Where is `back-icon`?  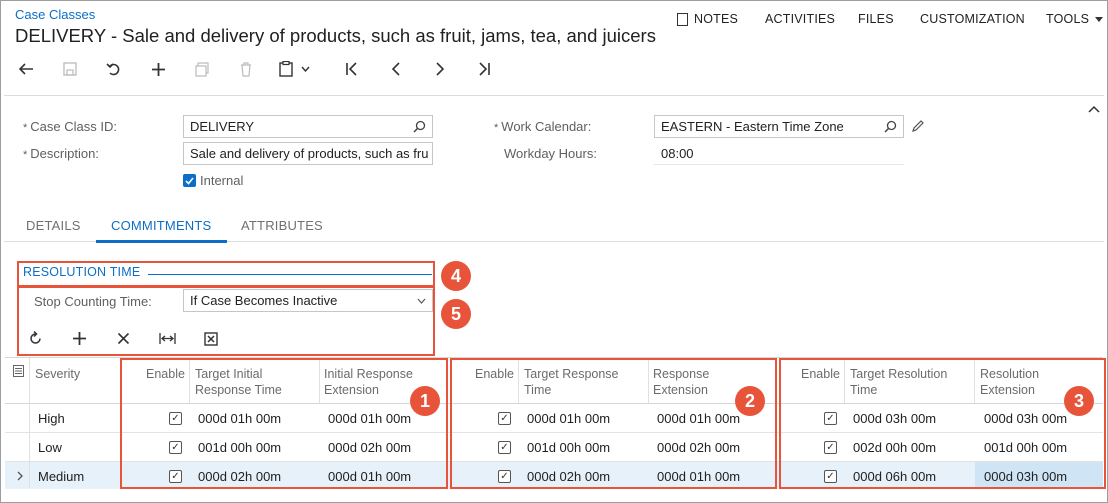 back-icon is located at coordinates (26, 69).